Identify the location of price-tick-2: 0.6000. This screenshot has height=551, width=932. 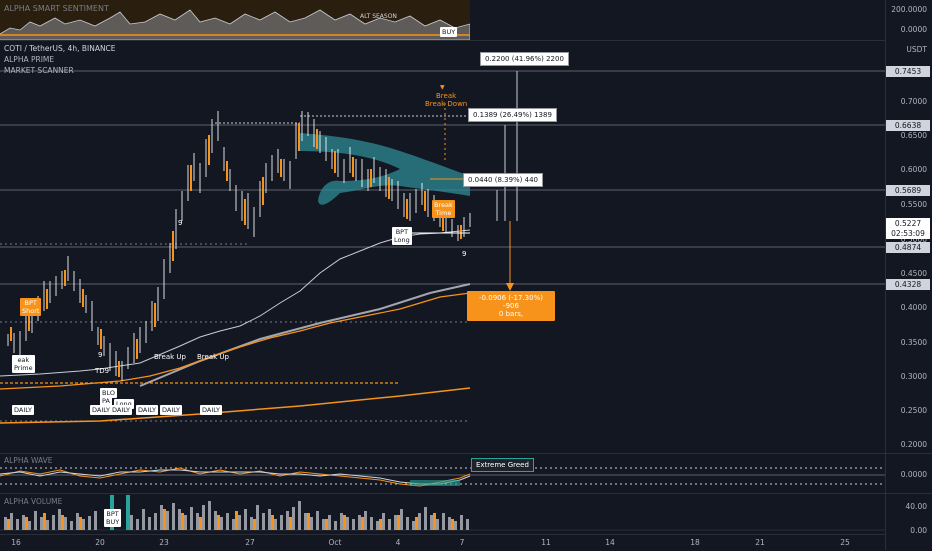
(913, 169).